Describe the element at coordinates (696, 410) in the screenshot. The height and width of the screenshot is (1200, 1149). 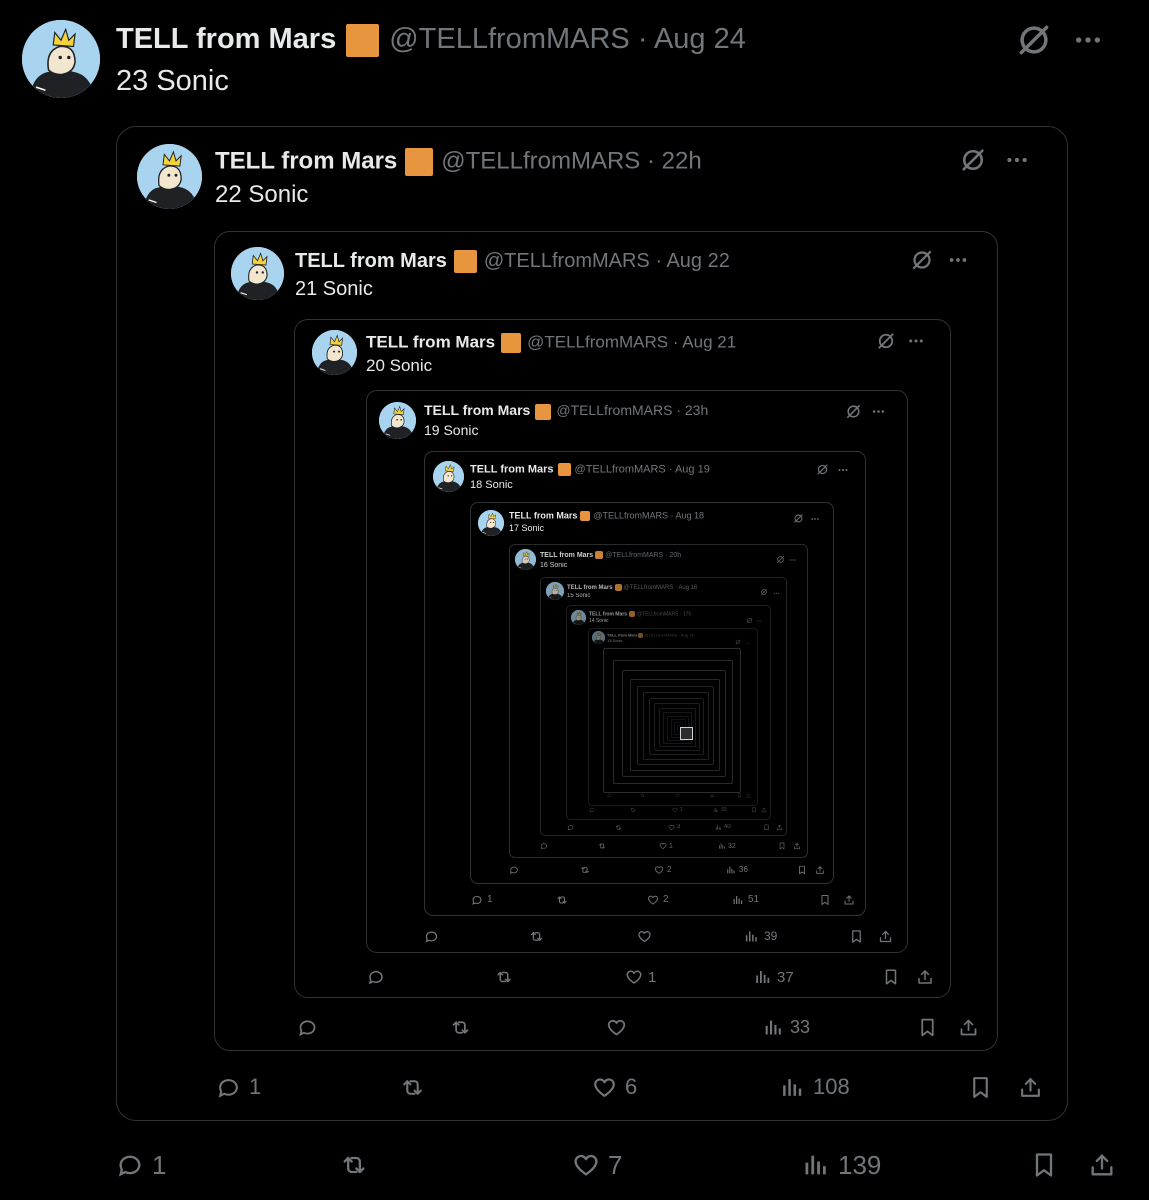
I see `timestamp: 23h` at that location.